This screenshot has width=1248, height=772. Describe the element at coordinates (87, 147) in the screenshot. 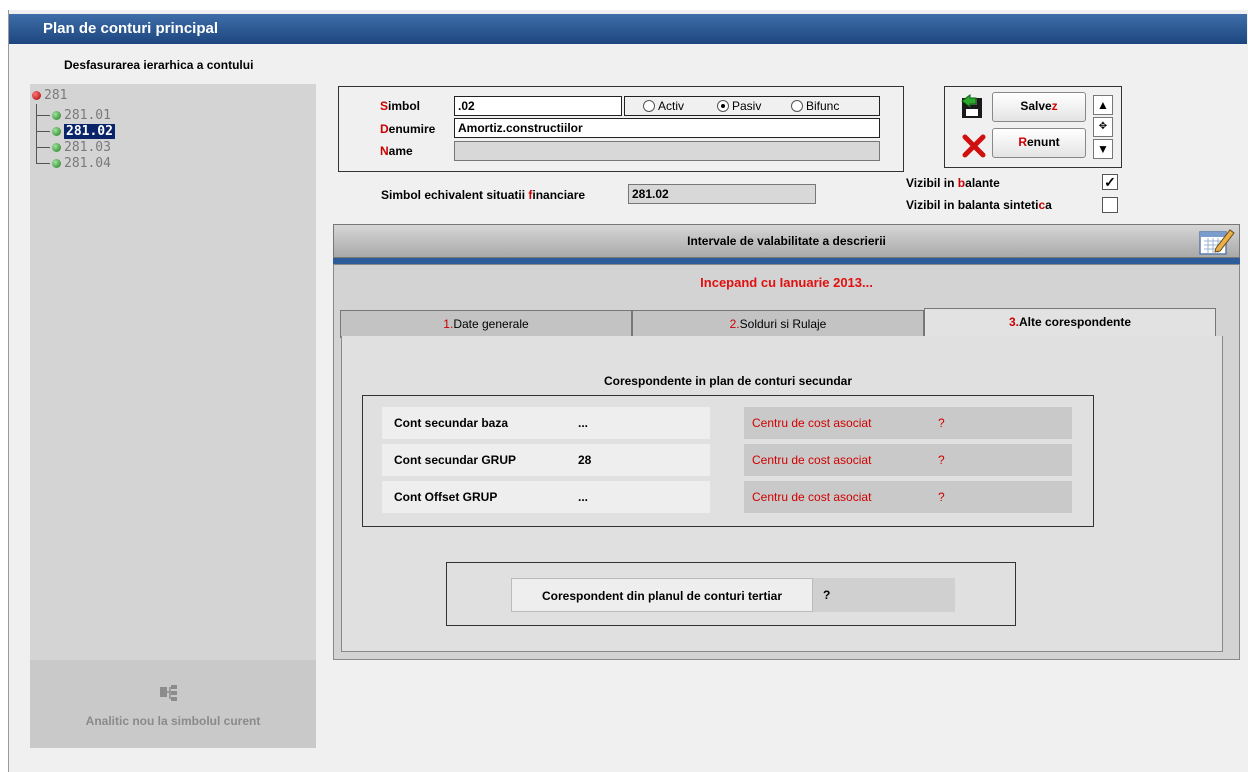

I see `tree-node-label: 281.03` at that location.